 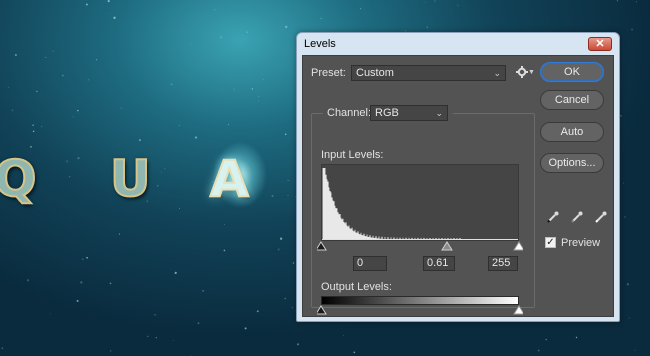 What do you see at coordinates (370, 263) in the screenshot?
I see `input-black-field: 0` at bounding box center [370, 263].